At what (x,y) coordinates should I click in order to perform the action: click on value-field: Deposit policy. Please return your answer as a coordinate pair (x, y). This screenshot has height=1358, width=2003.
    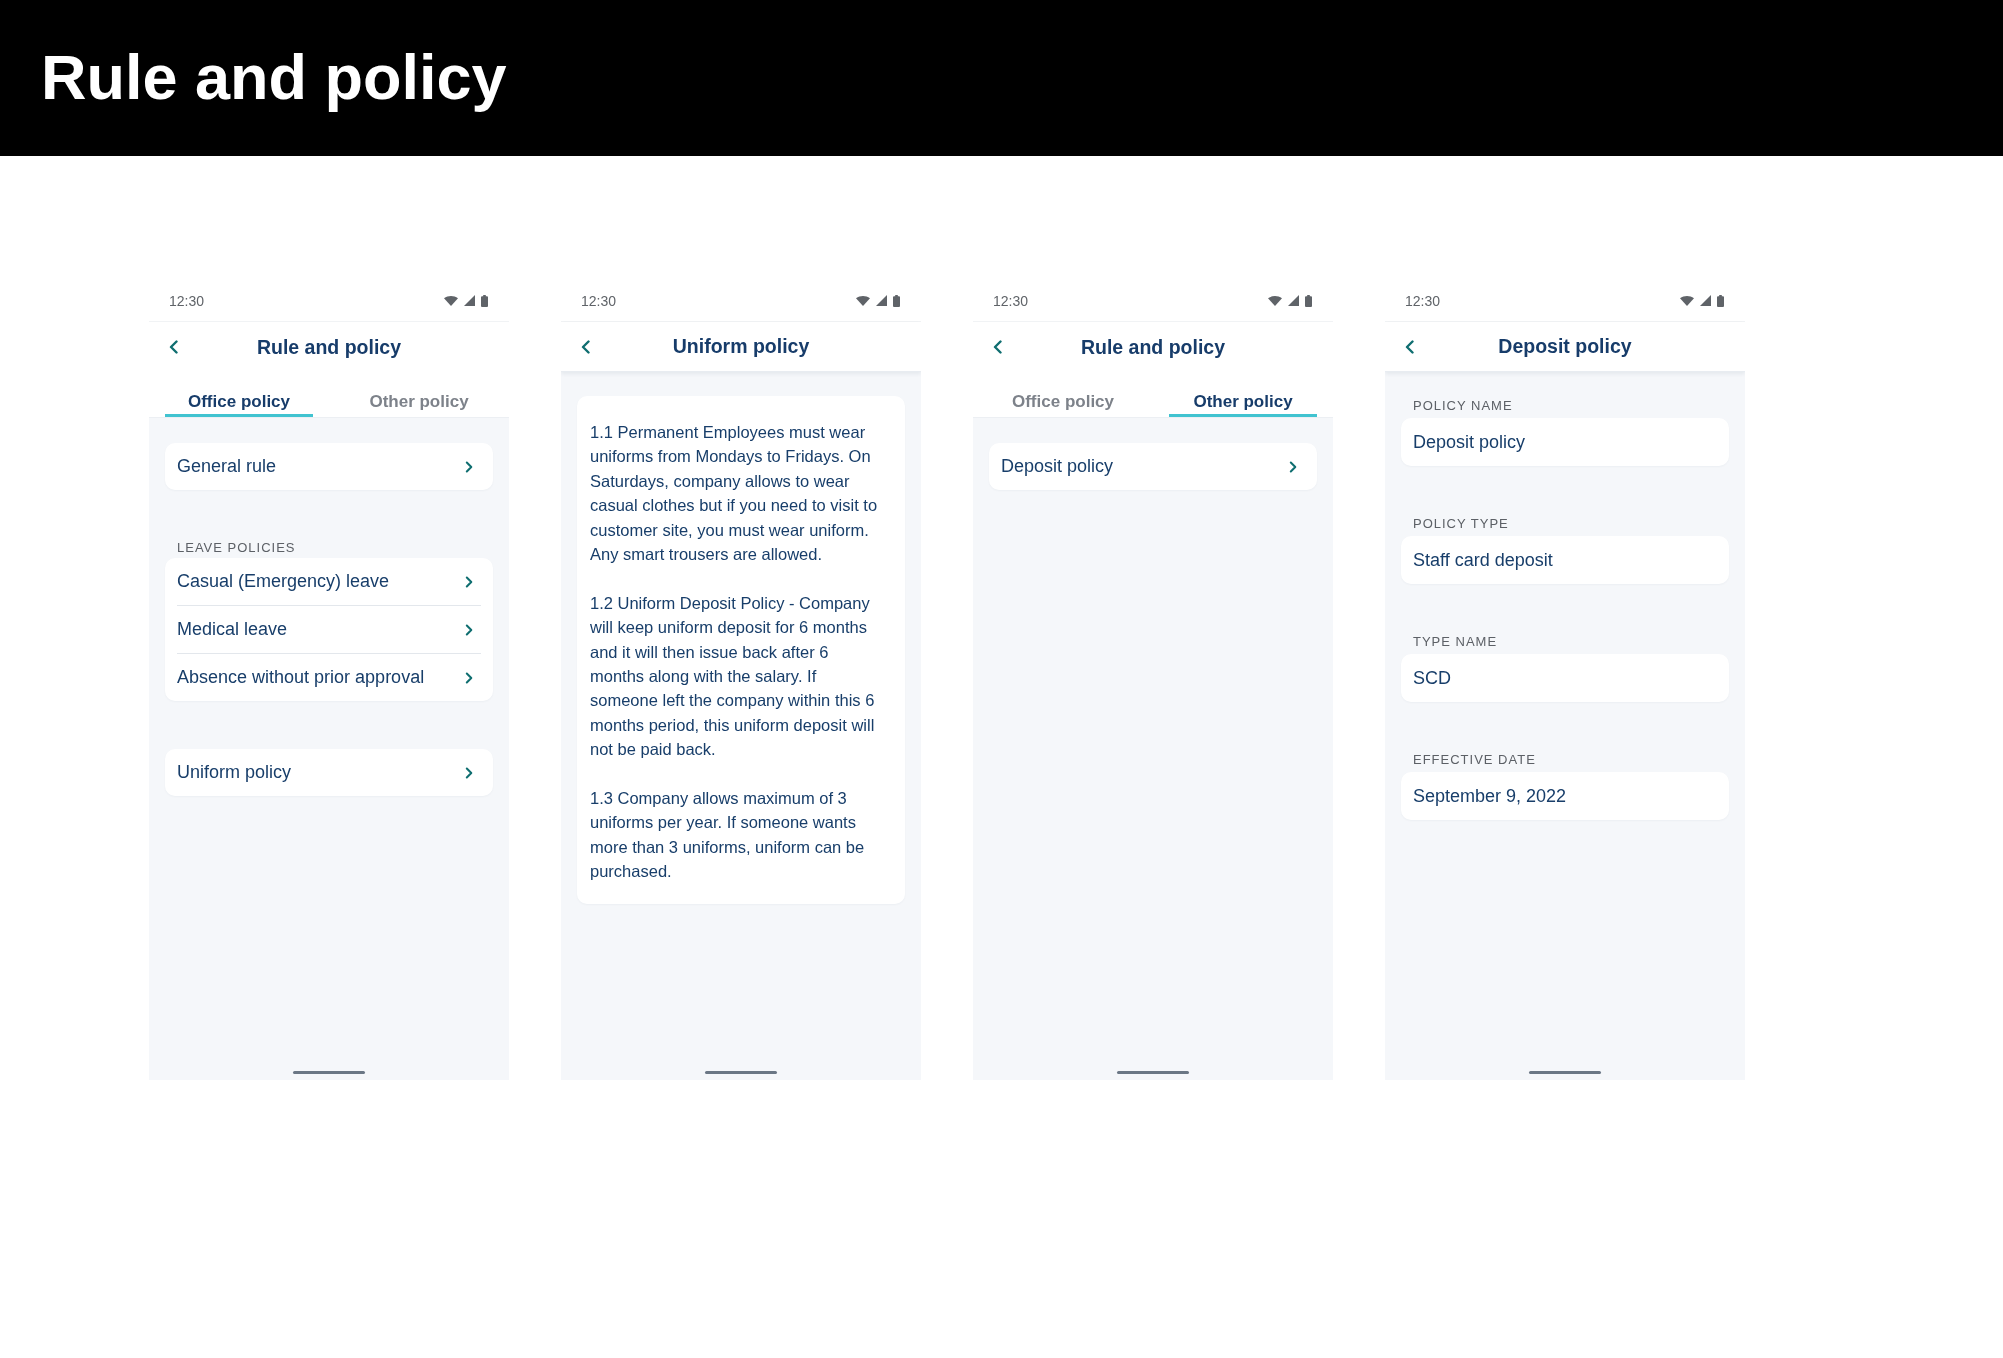
    Looking at the image, I should click on (1565, 442).